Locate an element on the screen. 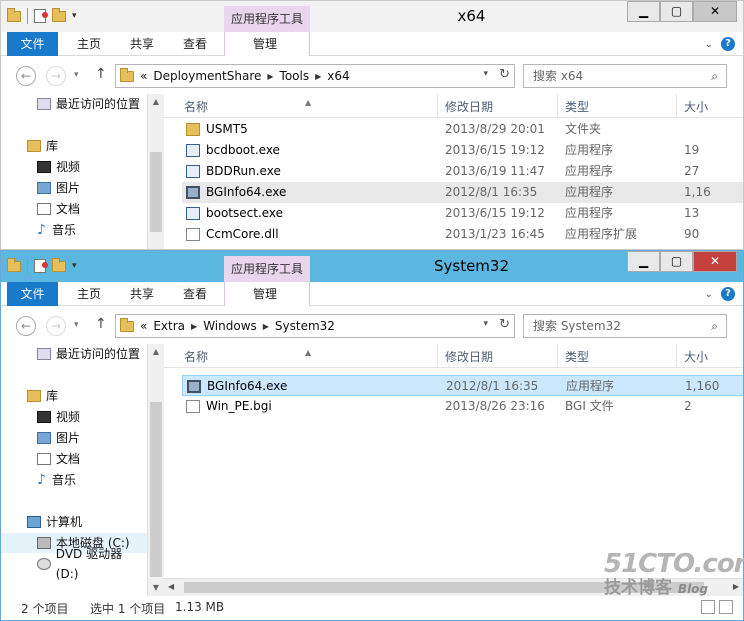 The width and height of the screenshot is (744, 621). scroll-right-icon: ▶ is located at coordinates (736, 586).